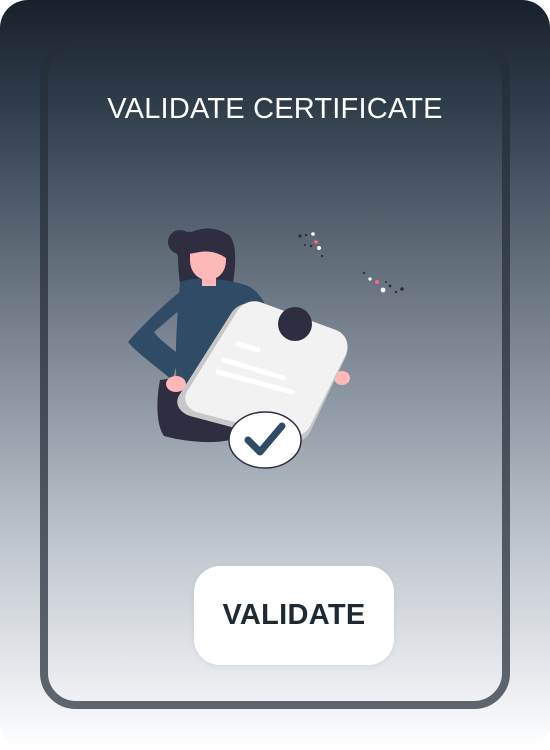 The image size is (550, 750). Describe the element at coordinates (275, 109) in the screenshot. I see `page-title: VALIDATE CERTIFICATE` at that location.